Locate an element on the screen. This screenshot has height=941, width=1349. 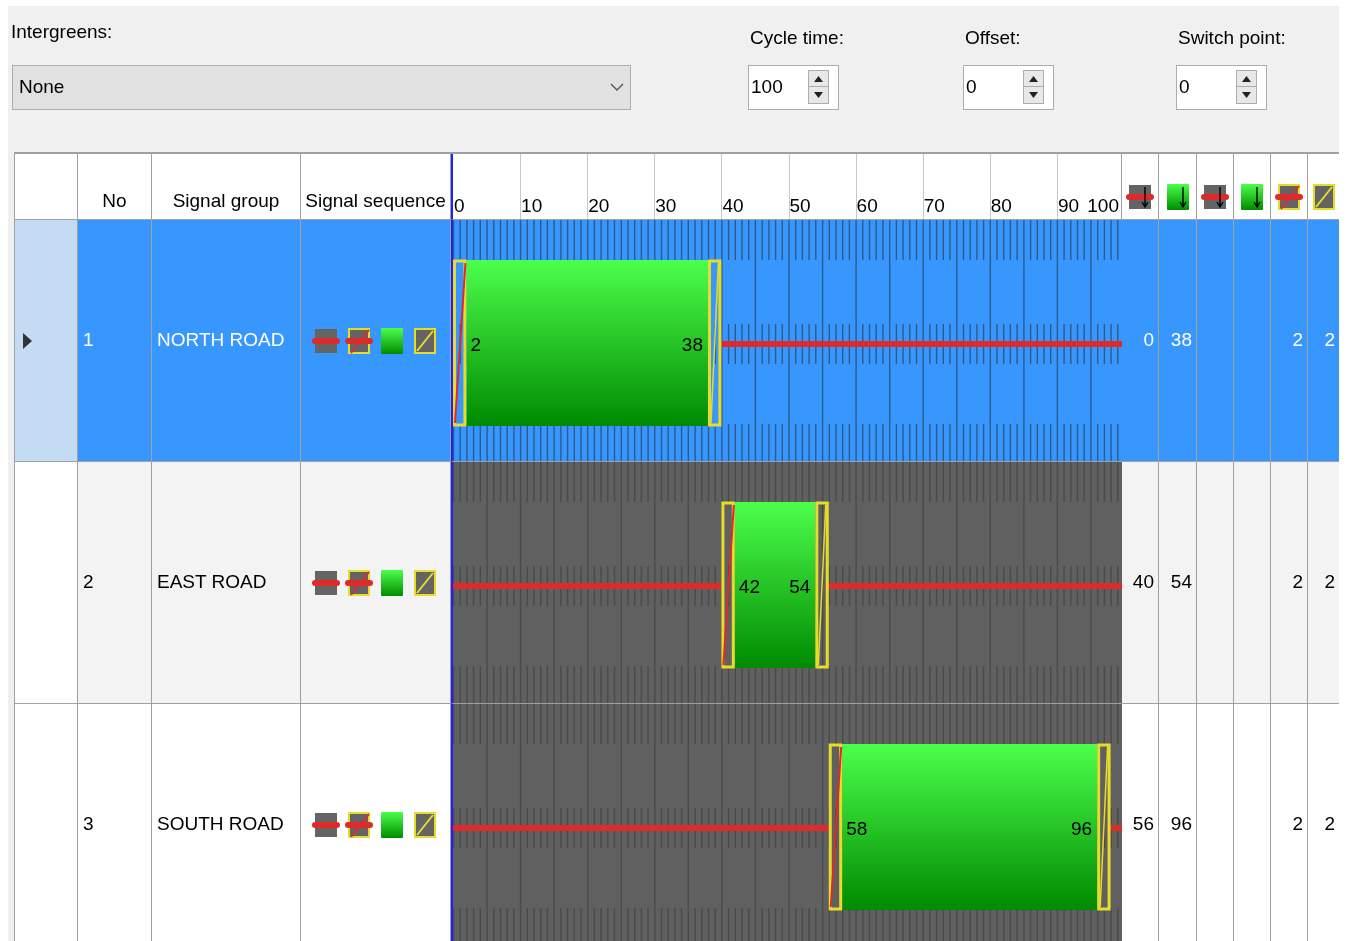
time-value: 40 is located at coordinates (1143, 582).